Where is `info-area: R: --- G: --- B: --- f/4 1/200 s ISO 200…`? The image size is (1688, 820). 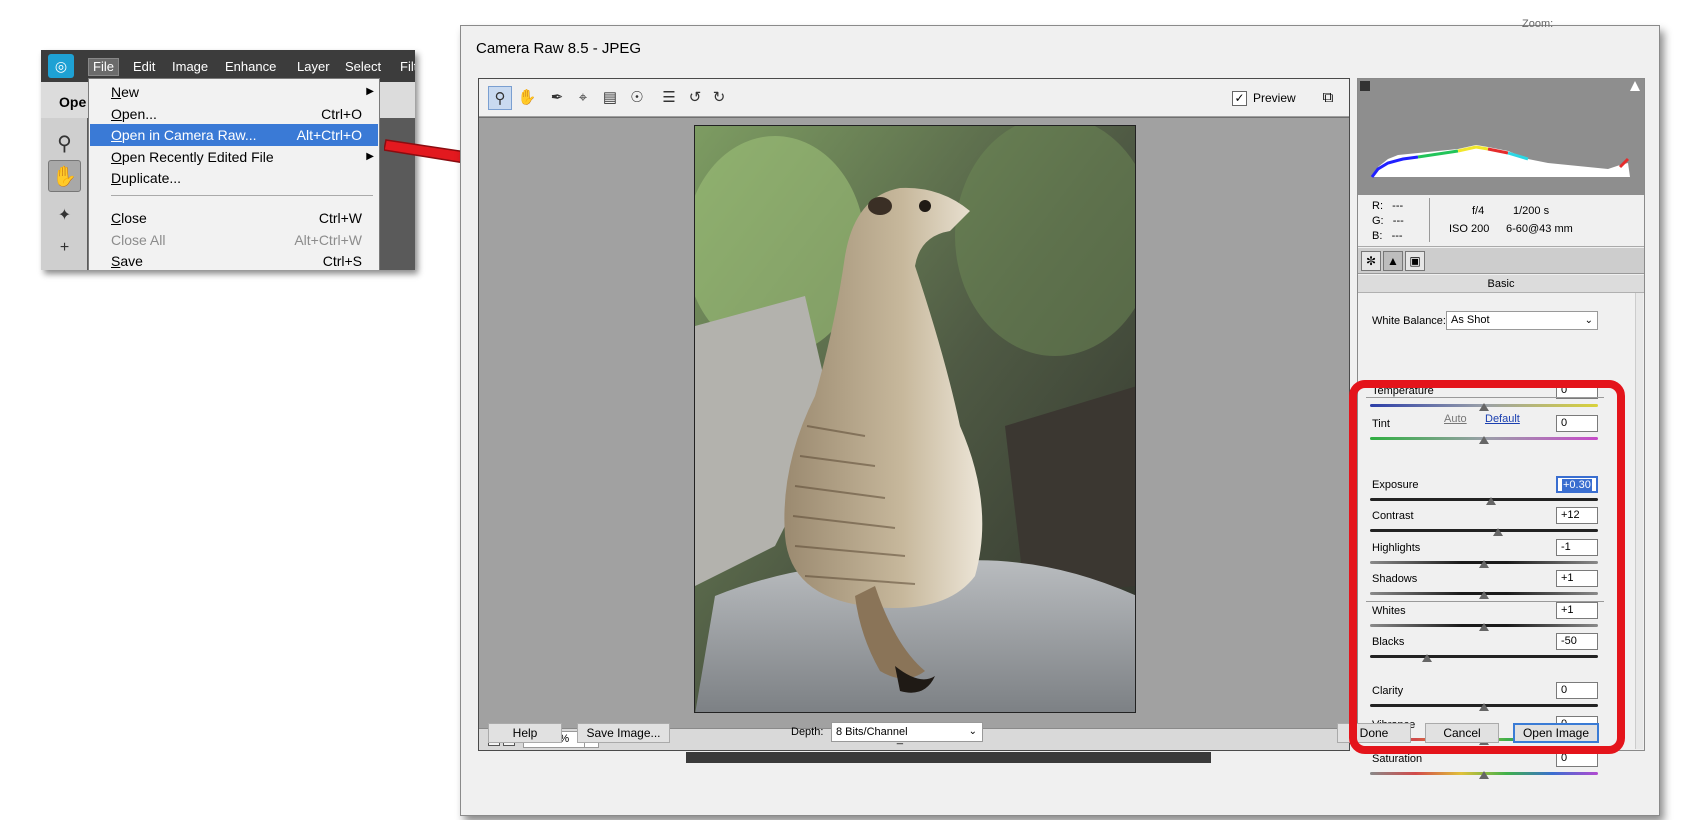 info-area: R: --- G: --- B: --- f/4 1/200 s ISO 200… is located at coordinates (1501, 221).